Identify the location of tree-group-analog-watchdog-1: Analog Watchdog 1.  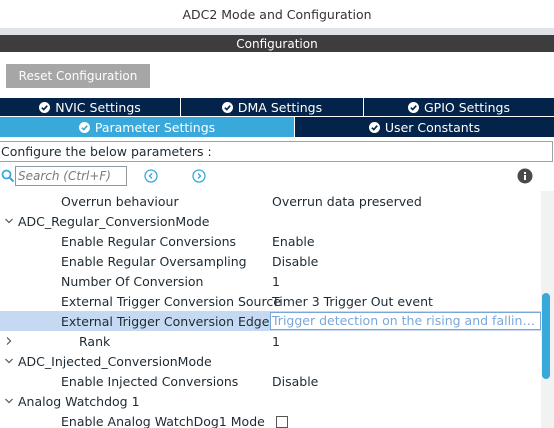
(270, 401).